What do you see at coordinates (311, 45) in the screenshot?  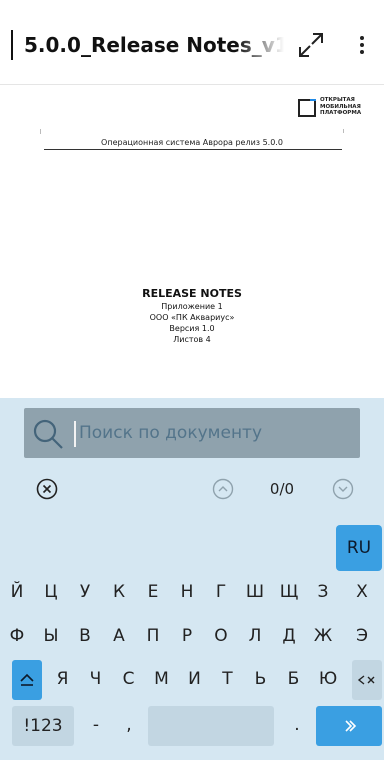 I see `expand-icon` at bounding box center [311, 45].